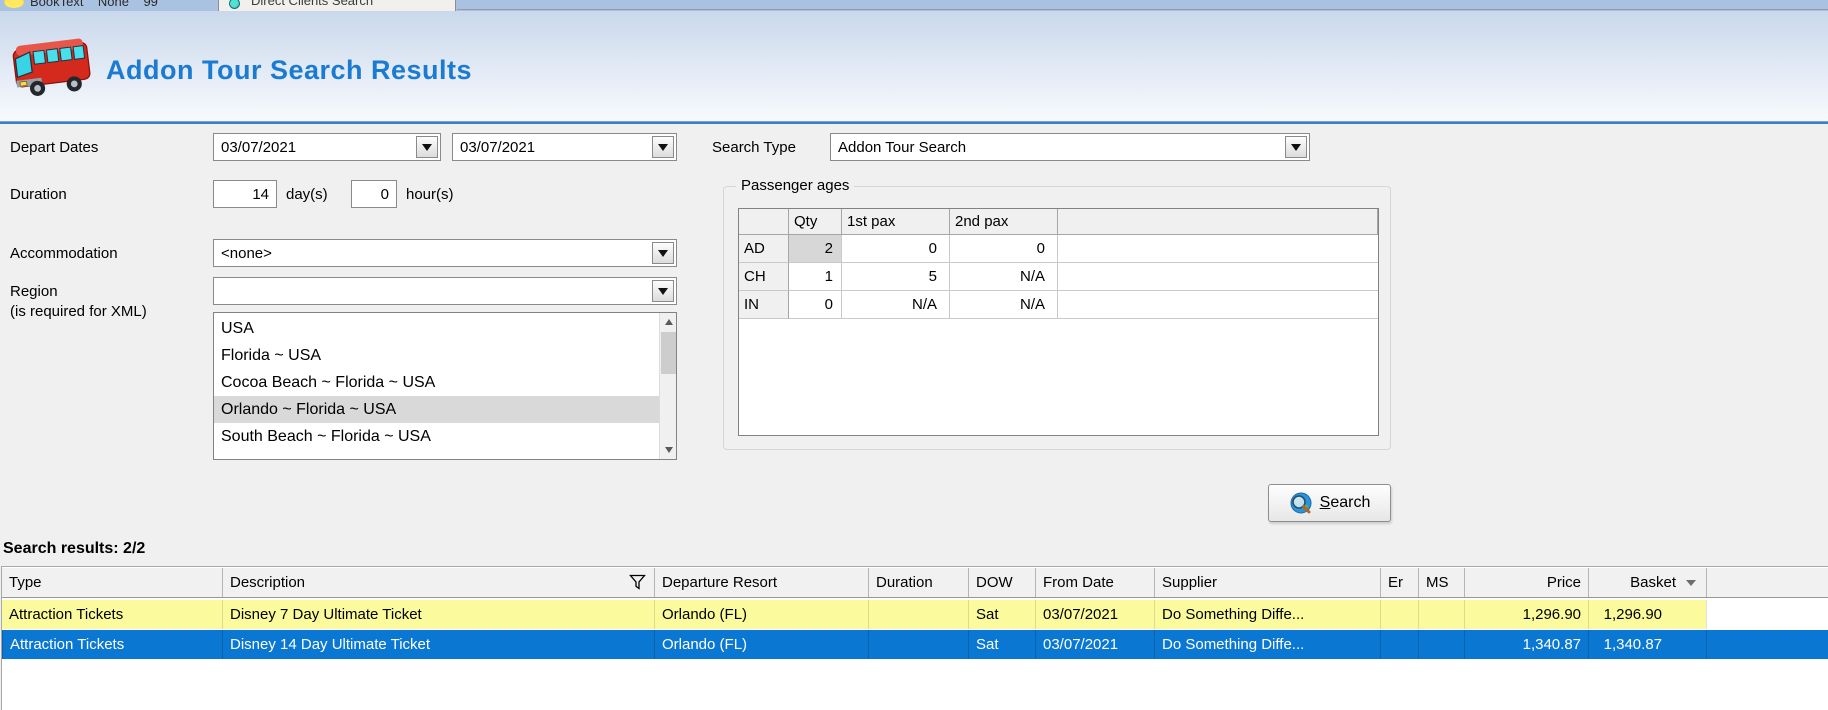  Describe the element at coordinates (914, 5) in the screenshot. I see `top-tab-strip: BookText None 99 Direct Clients Search` at that location.